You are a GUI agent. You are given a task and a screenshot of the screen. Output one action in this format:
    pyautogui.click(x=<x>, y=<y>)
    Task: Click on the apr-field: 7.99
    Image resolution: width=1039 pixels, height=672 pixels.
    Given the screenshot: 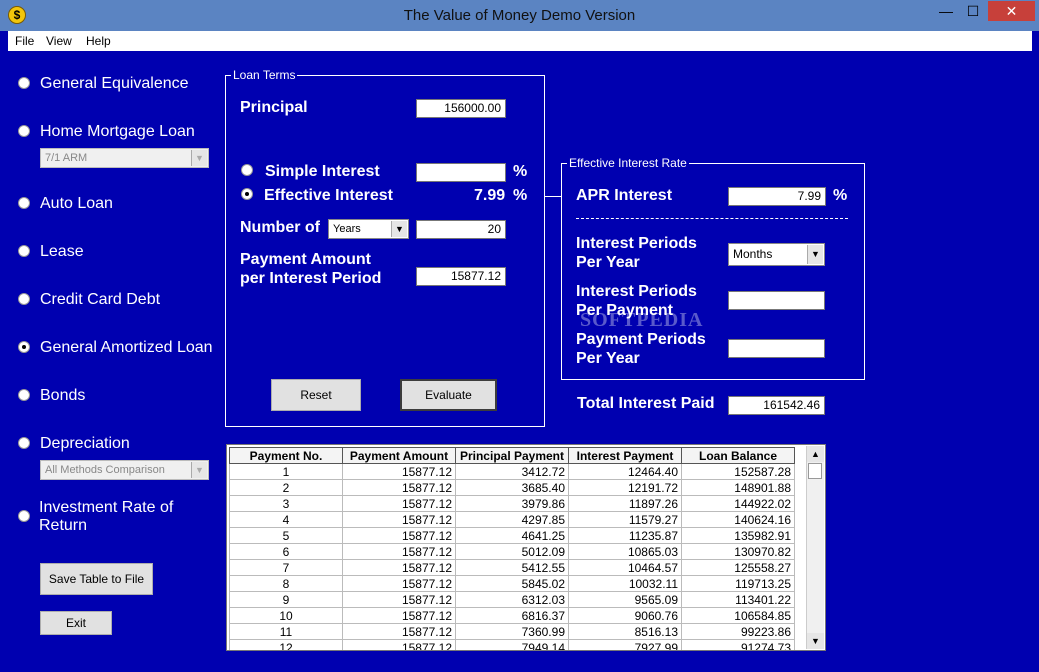 What is the action you would take?
    pyautogui.click(x=777, y=196)
    